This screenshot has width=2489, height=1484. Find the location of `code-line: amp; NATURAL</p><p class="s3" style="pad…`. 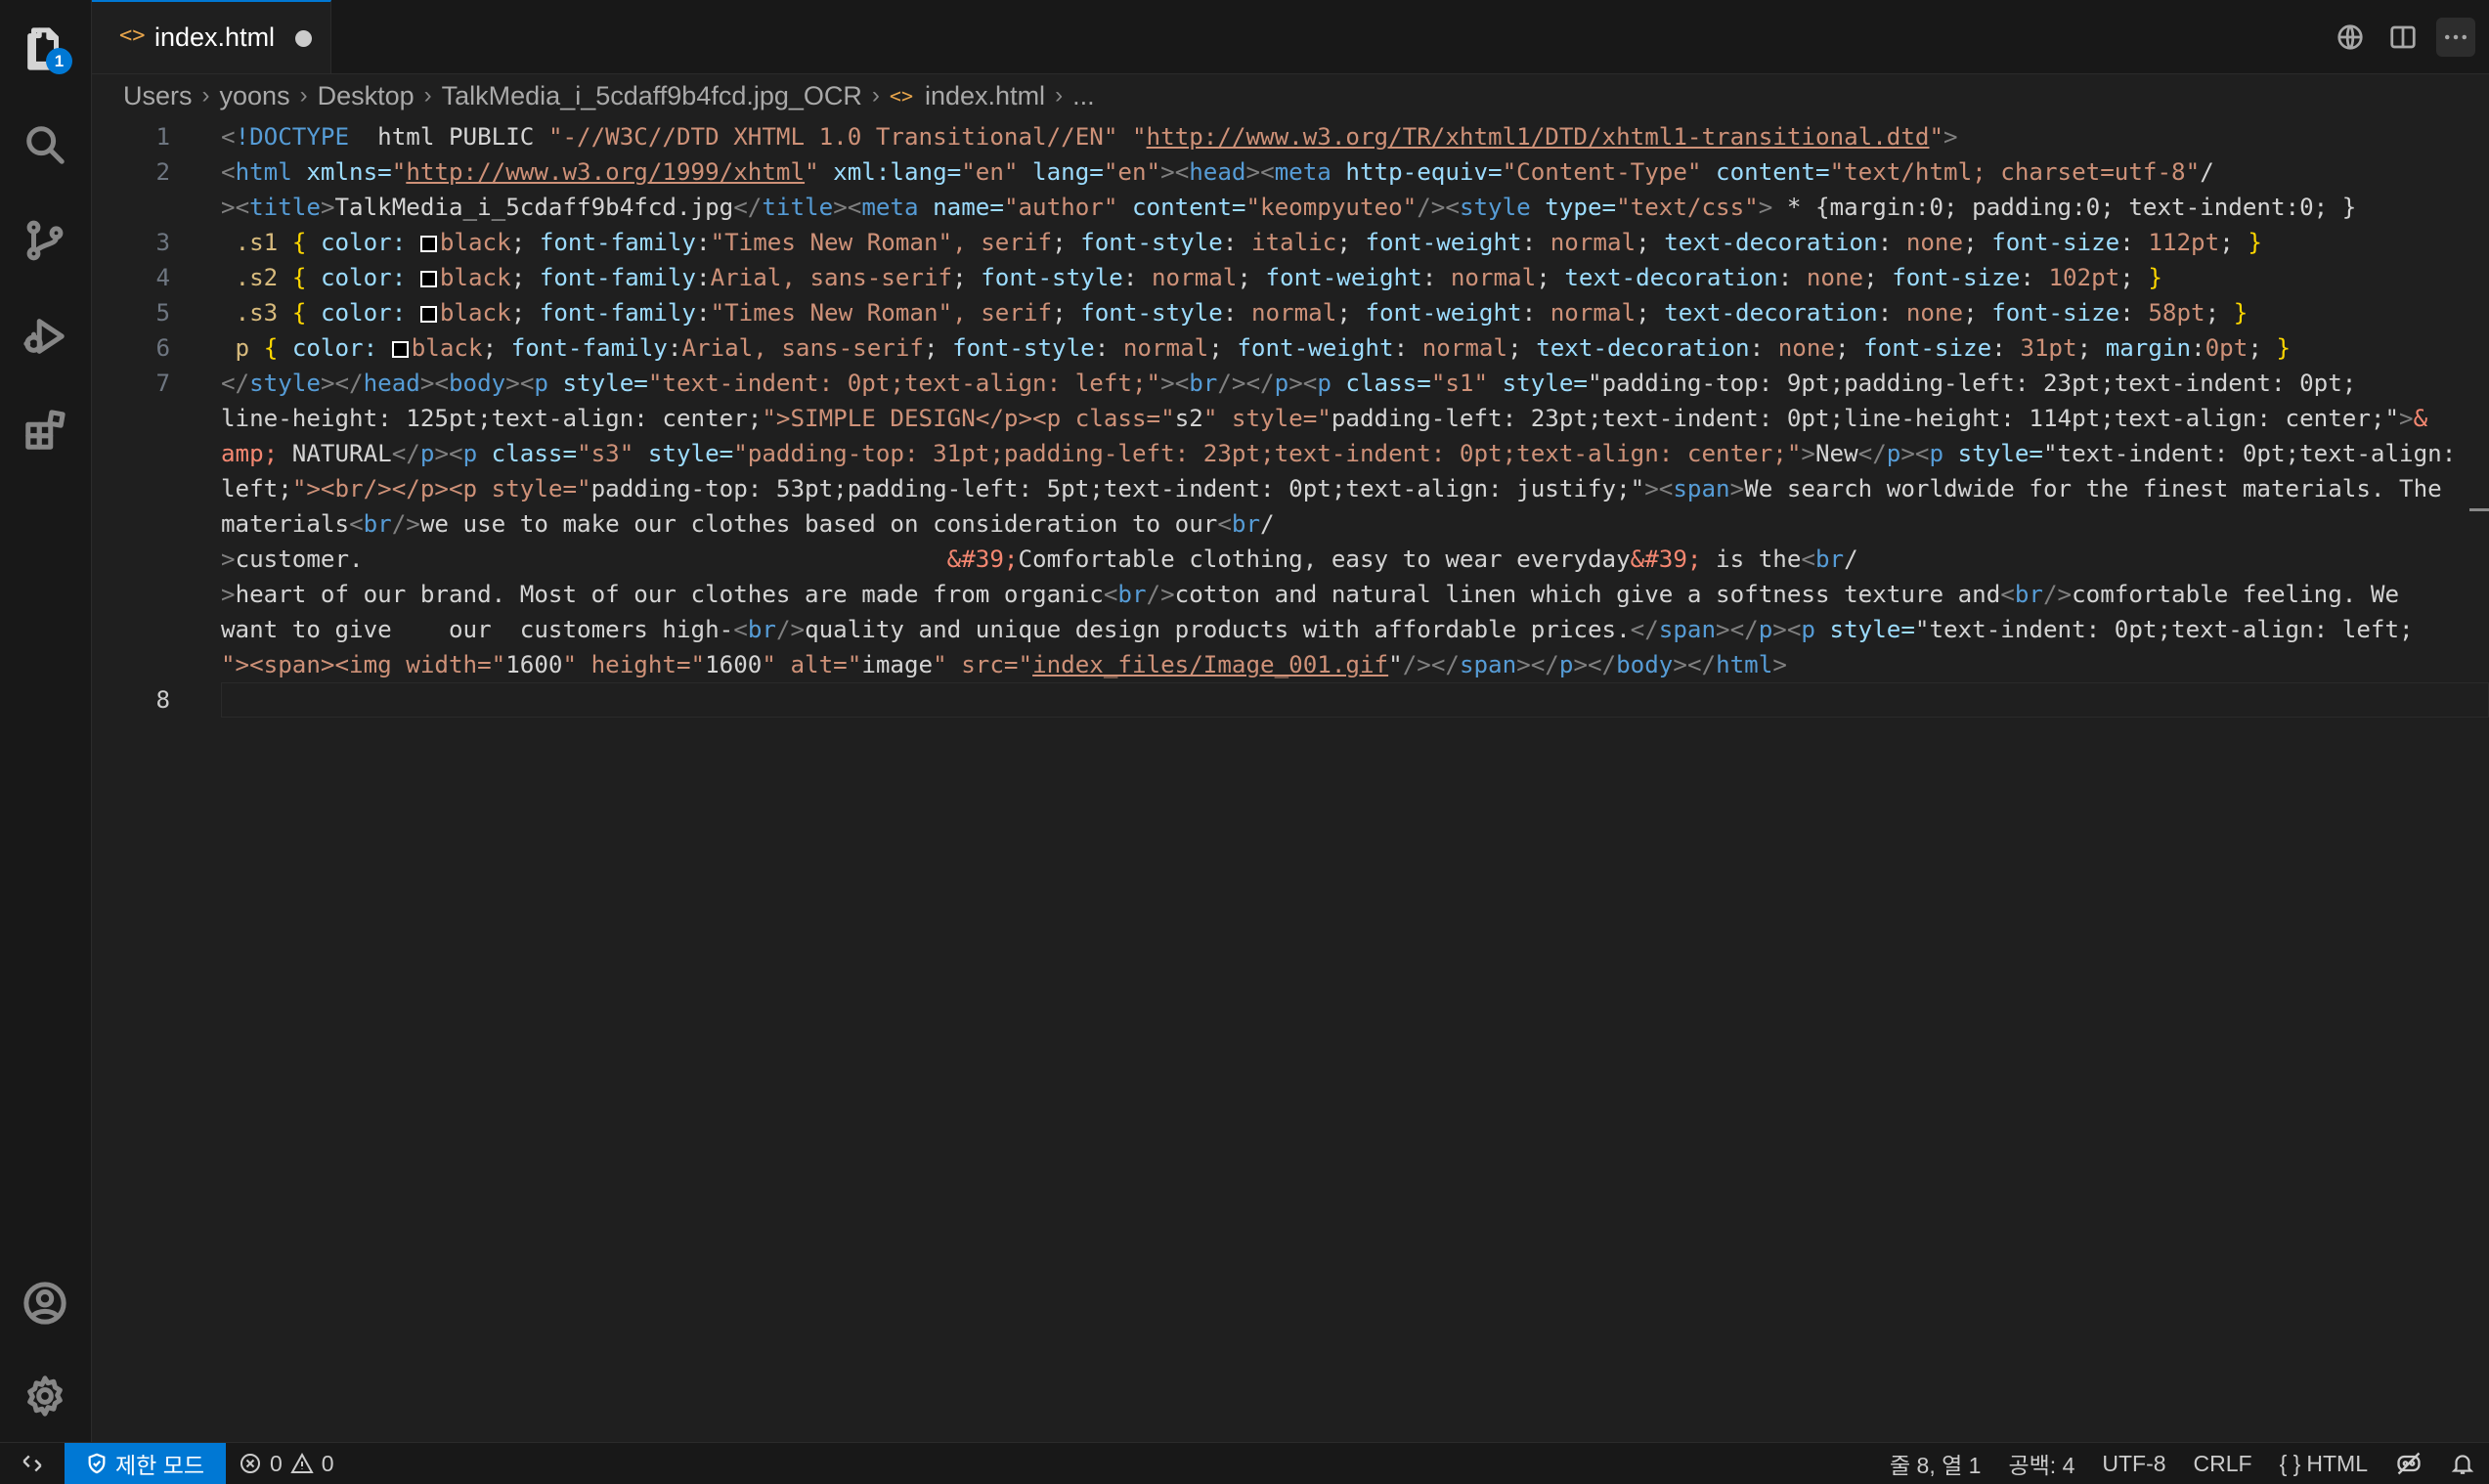

code-line: amp; NATURAL</p><p class="s3" style="pad… is located at coordinates (1338, 453).